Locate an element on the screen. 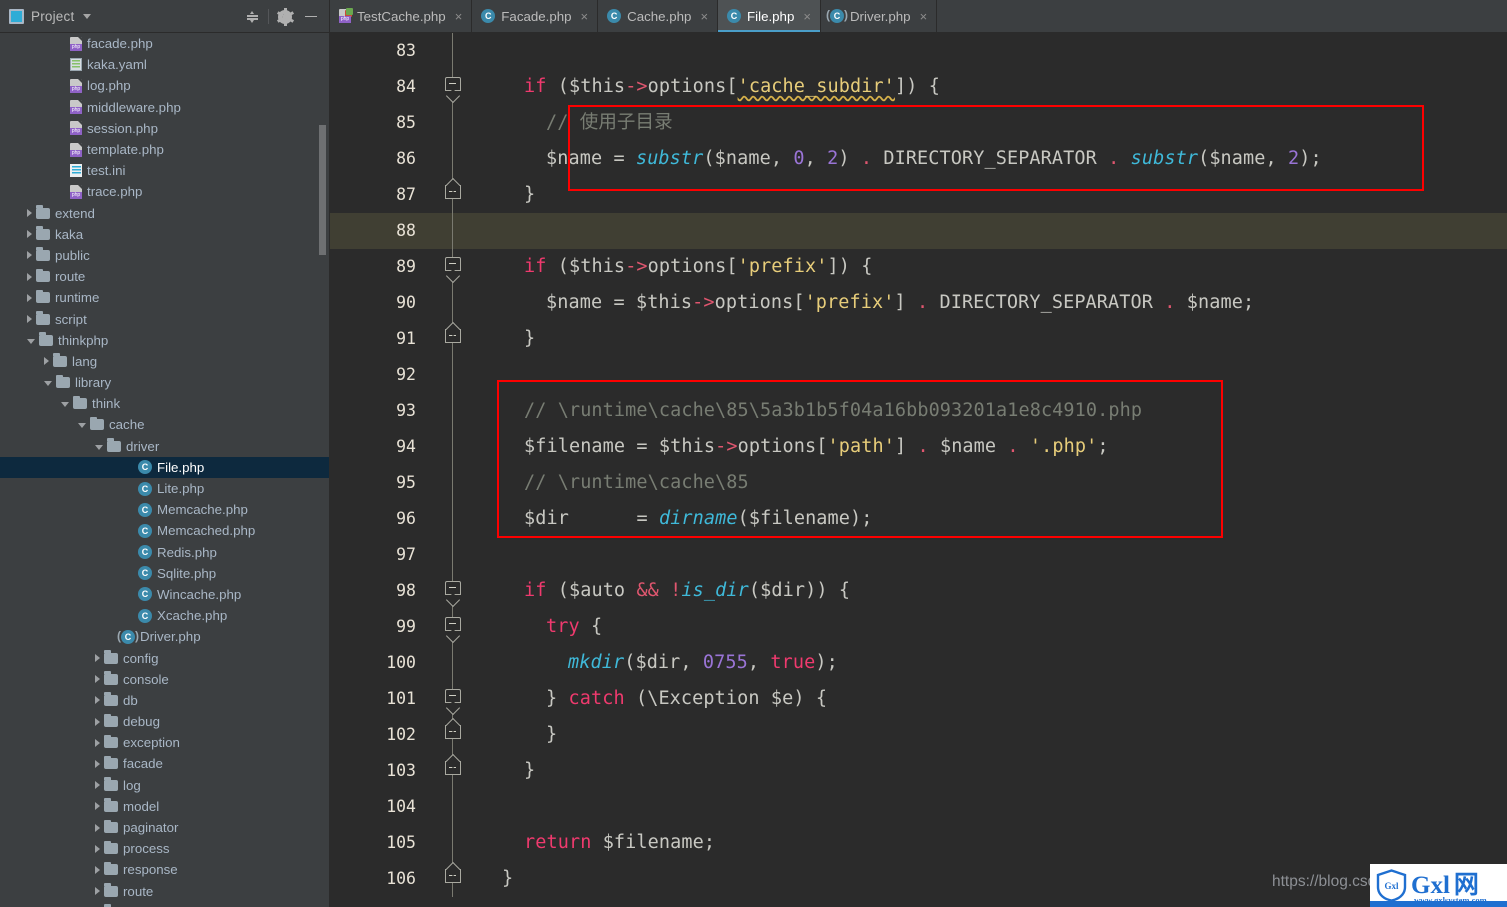 The width and height of the screenshot is (1507, 907). code-line: 105 return $filename; is located at coordinates (918, 843).